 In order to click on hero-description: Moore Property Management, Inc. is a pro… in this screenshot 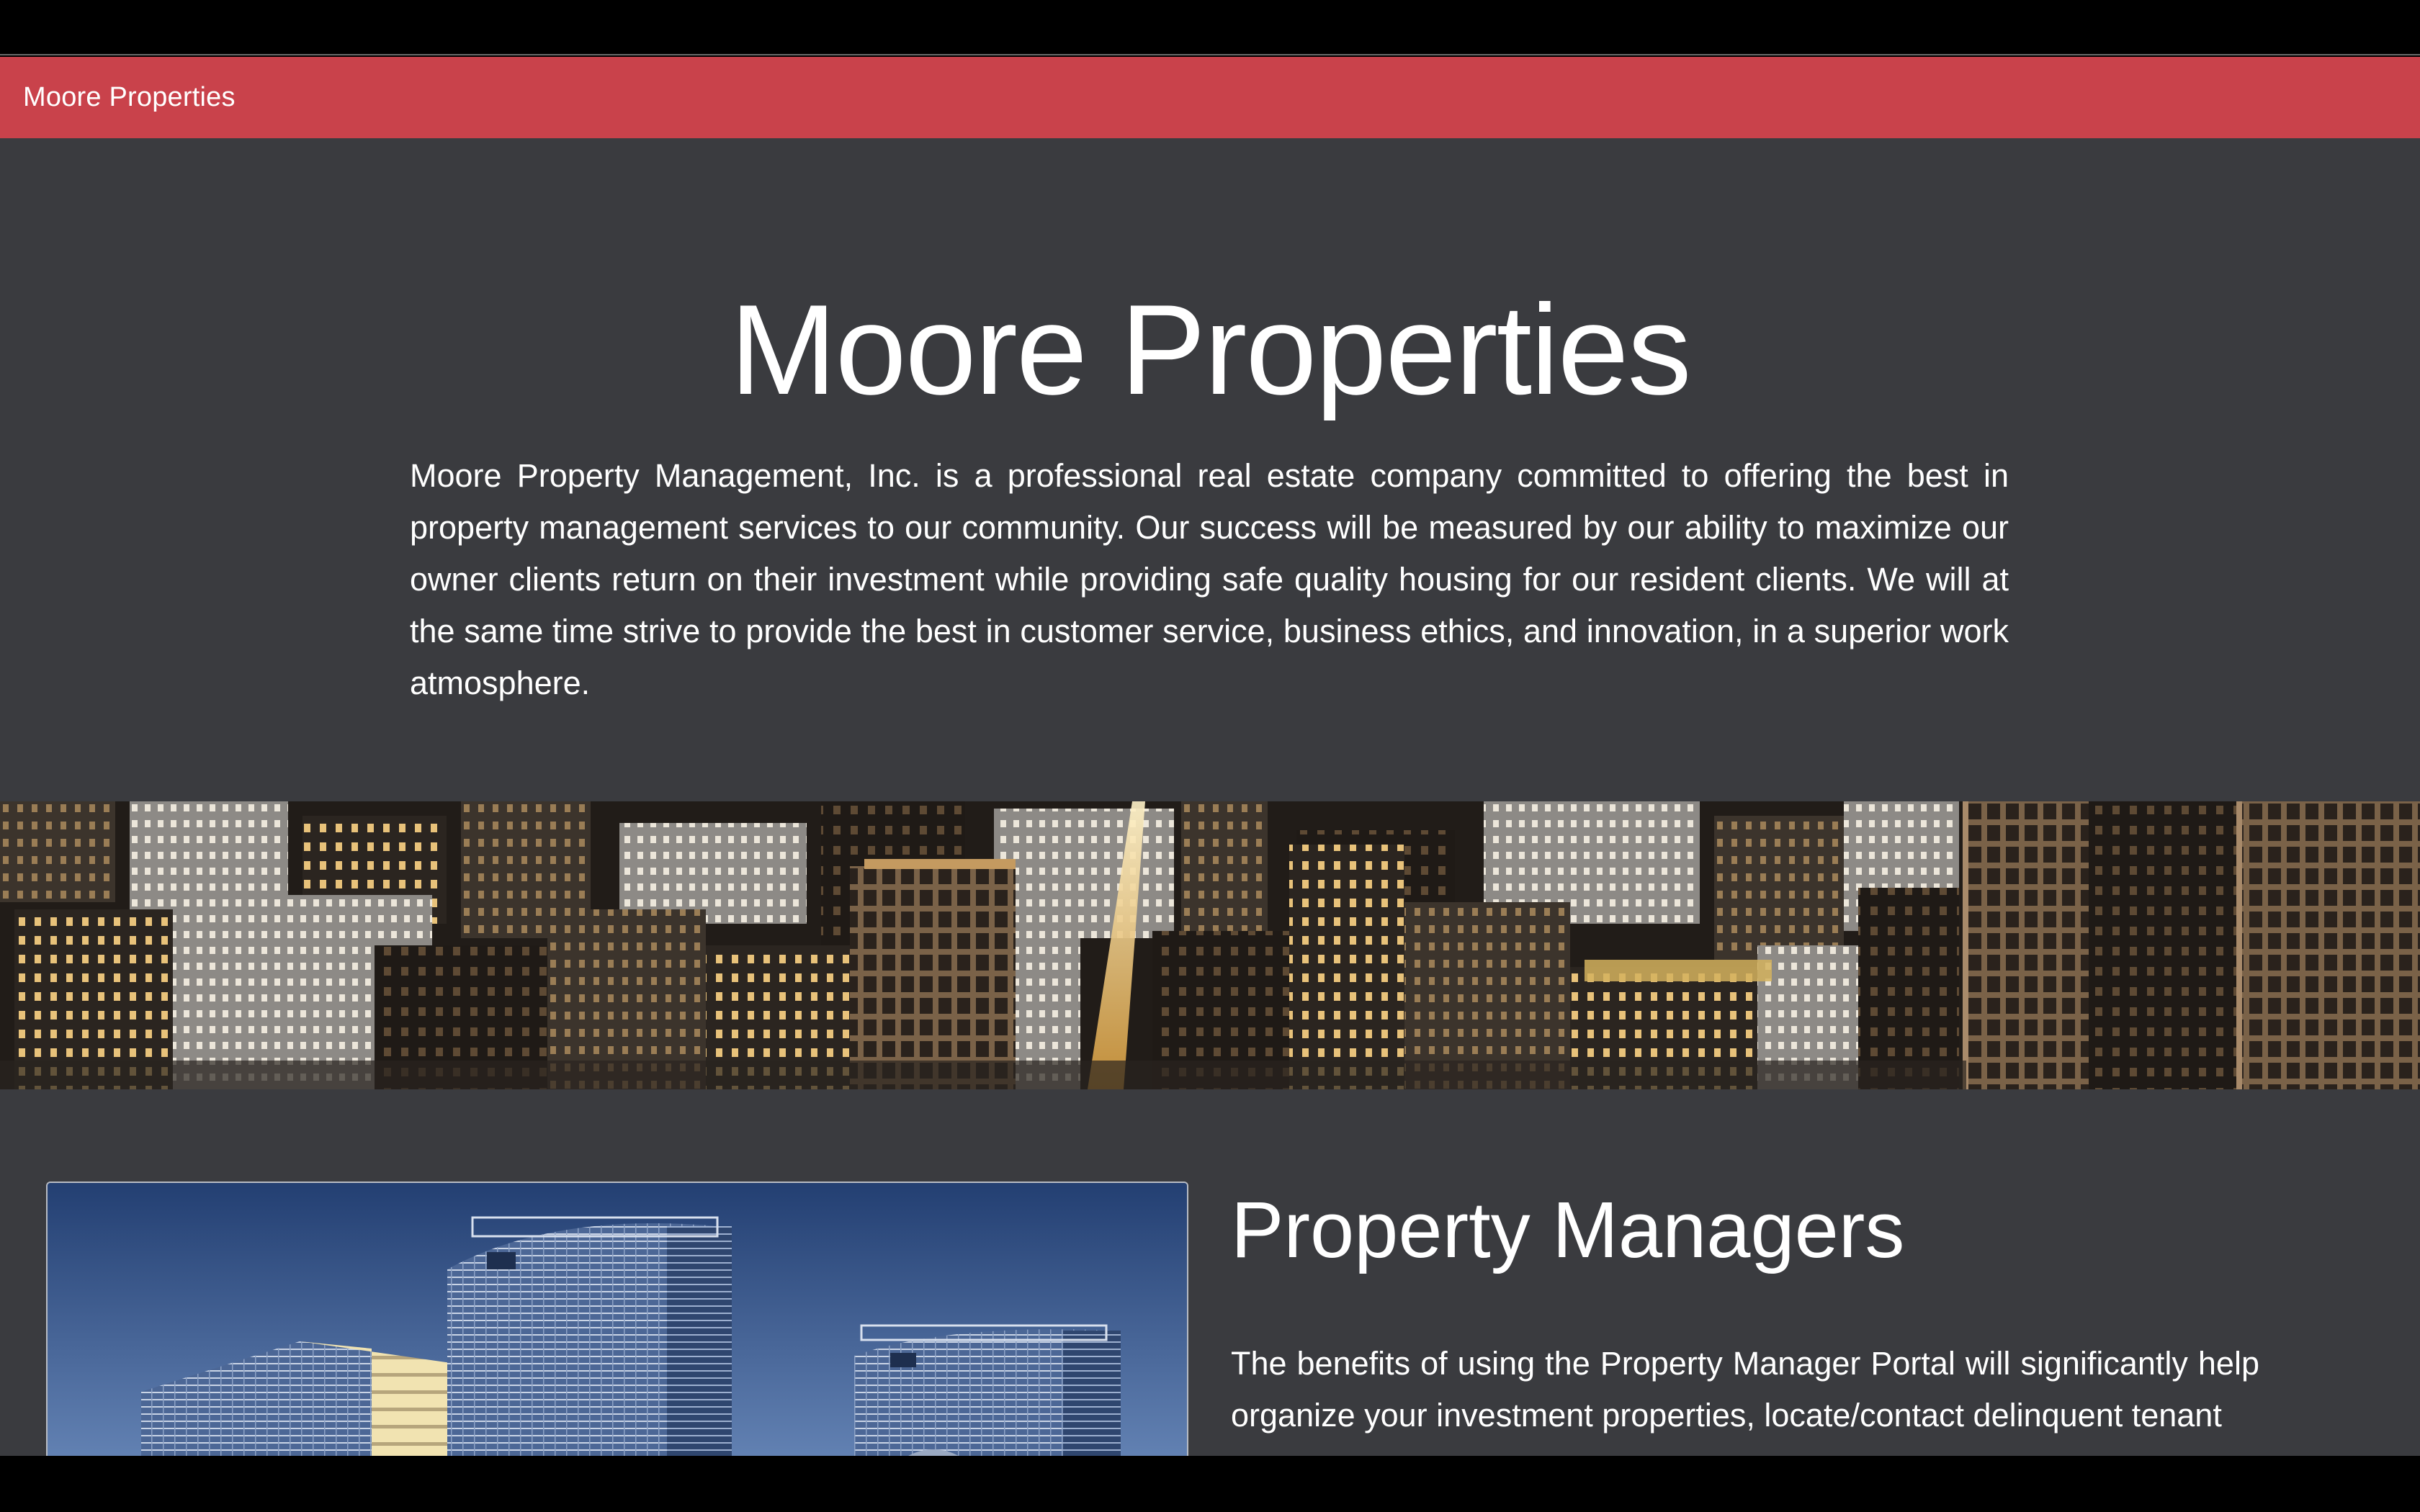, I will do `click(1209, 579)`.